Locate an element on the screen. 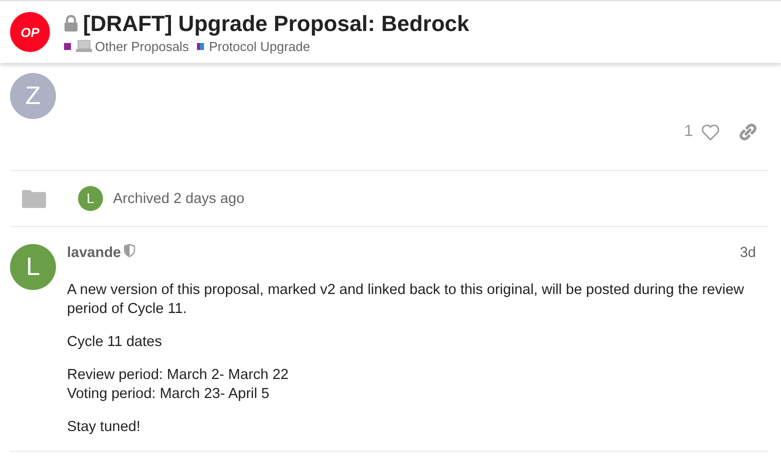 Image resolution: width=781 pixels, height=465 pixels. category-link: Protocol Upgrade is located at coordinates (259, 46).